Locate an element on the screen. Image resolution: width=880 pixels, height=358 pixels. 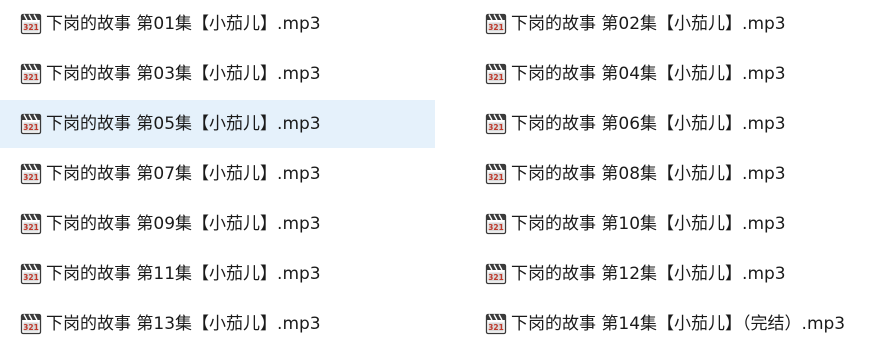
file-name: 下岗的故事 第07集【小茄儿】.mp3 is located at coordinates (183, 174).